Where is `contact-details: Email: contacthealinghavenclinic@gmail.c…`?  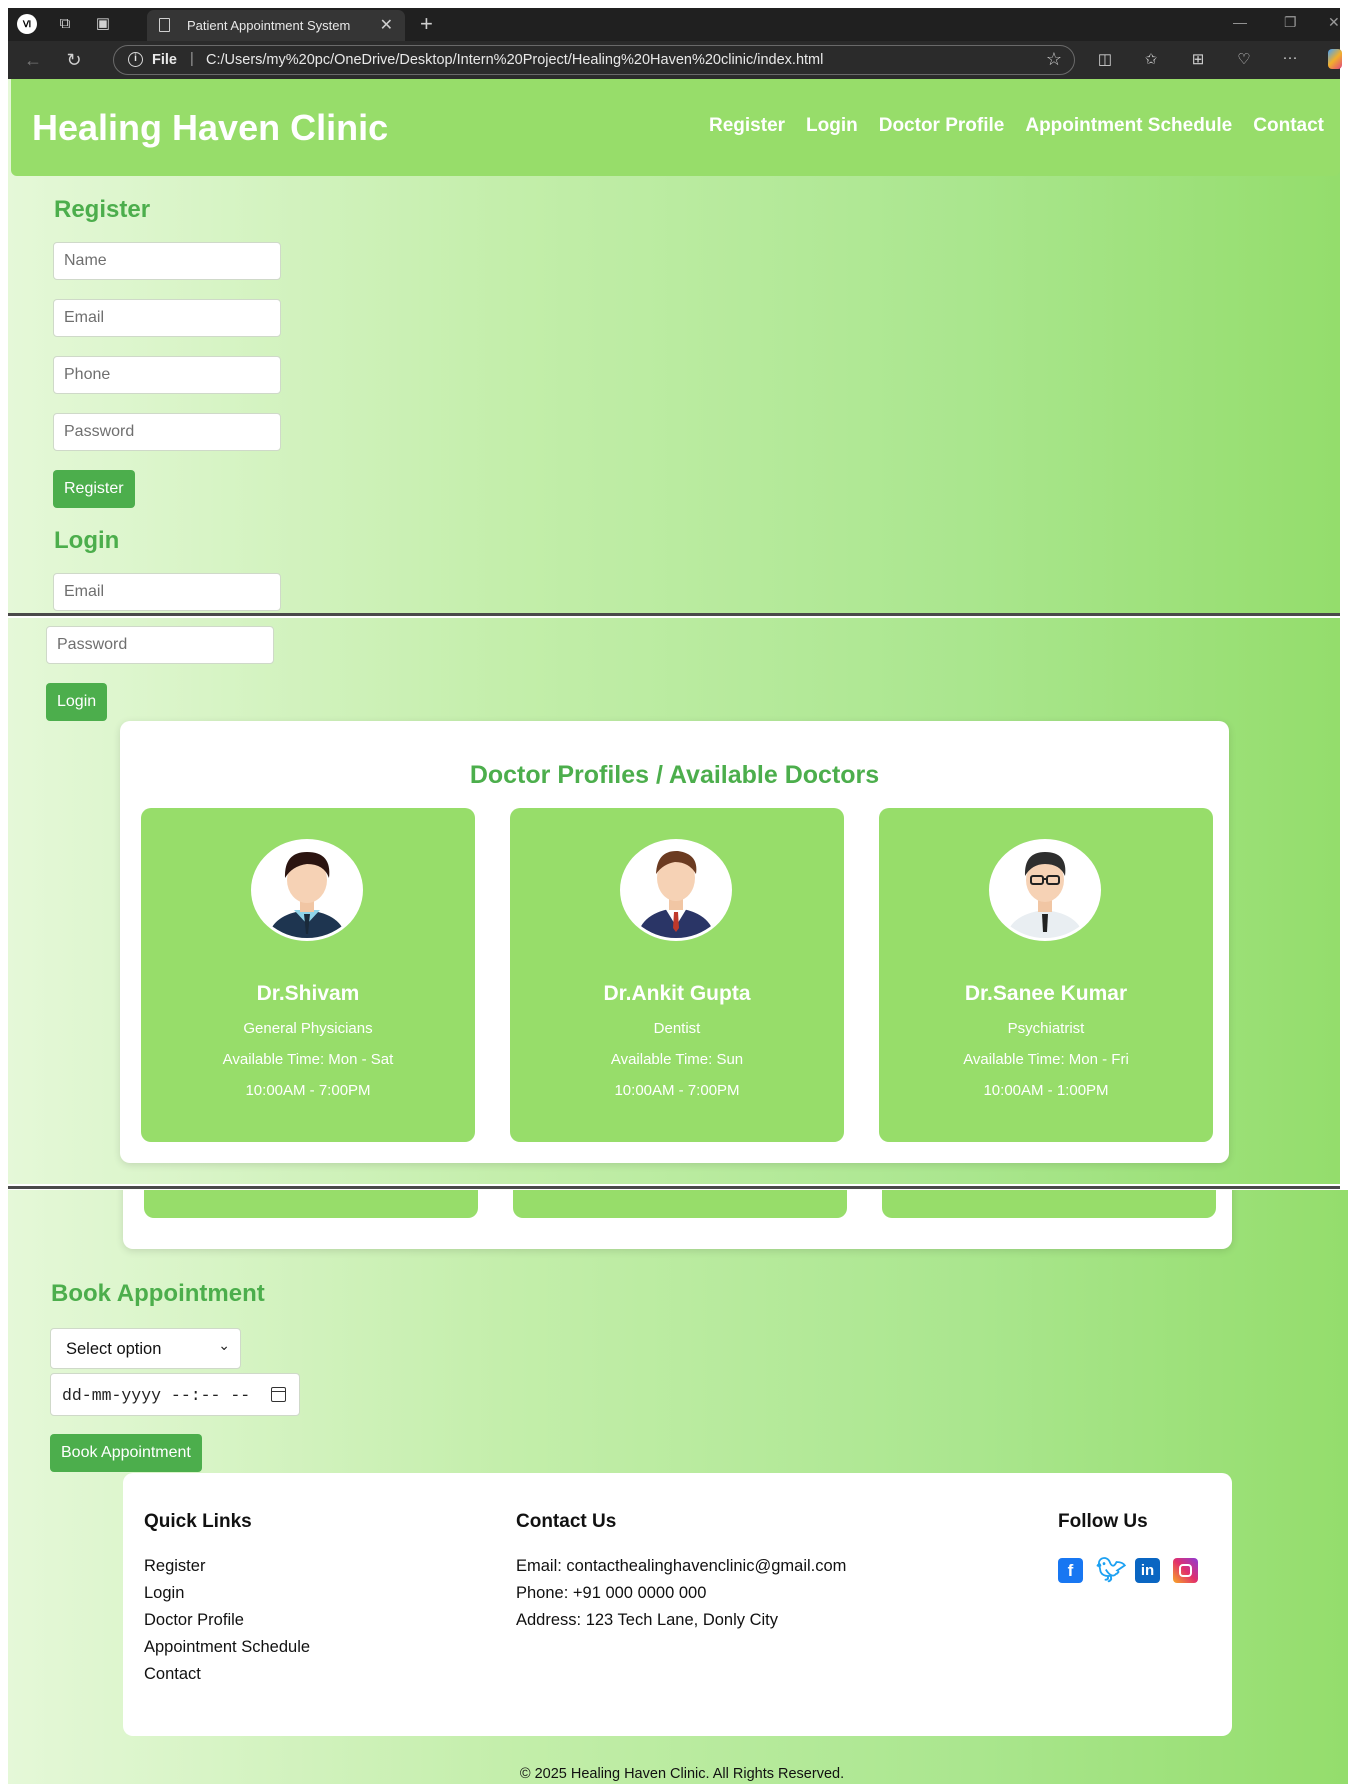 contact-details: Email: contacthealinghavenclinic@gmail.c… is located at coordinates (681, 1593).